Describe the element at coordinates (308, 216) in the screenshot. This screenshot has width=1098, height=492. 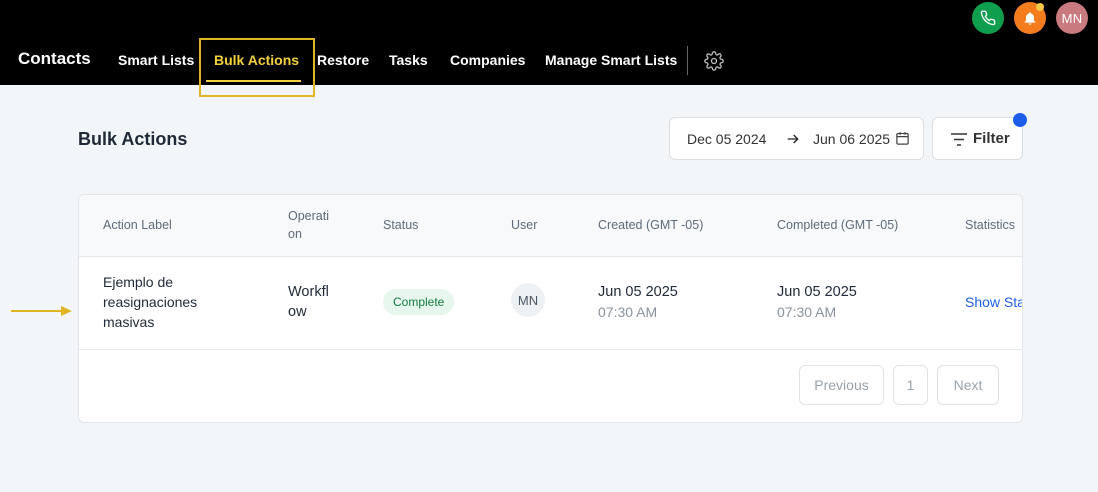
I see `header-operation-line1: Operati` at that location.